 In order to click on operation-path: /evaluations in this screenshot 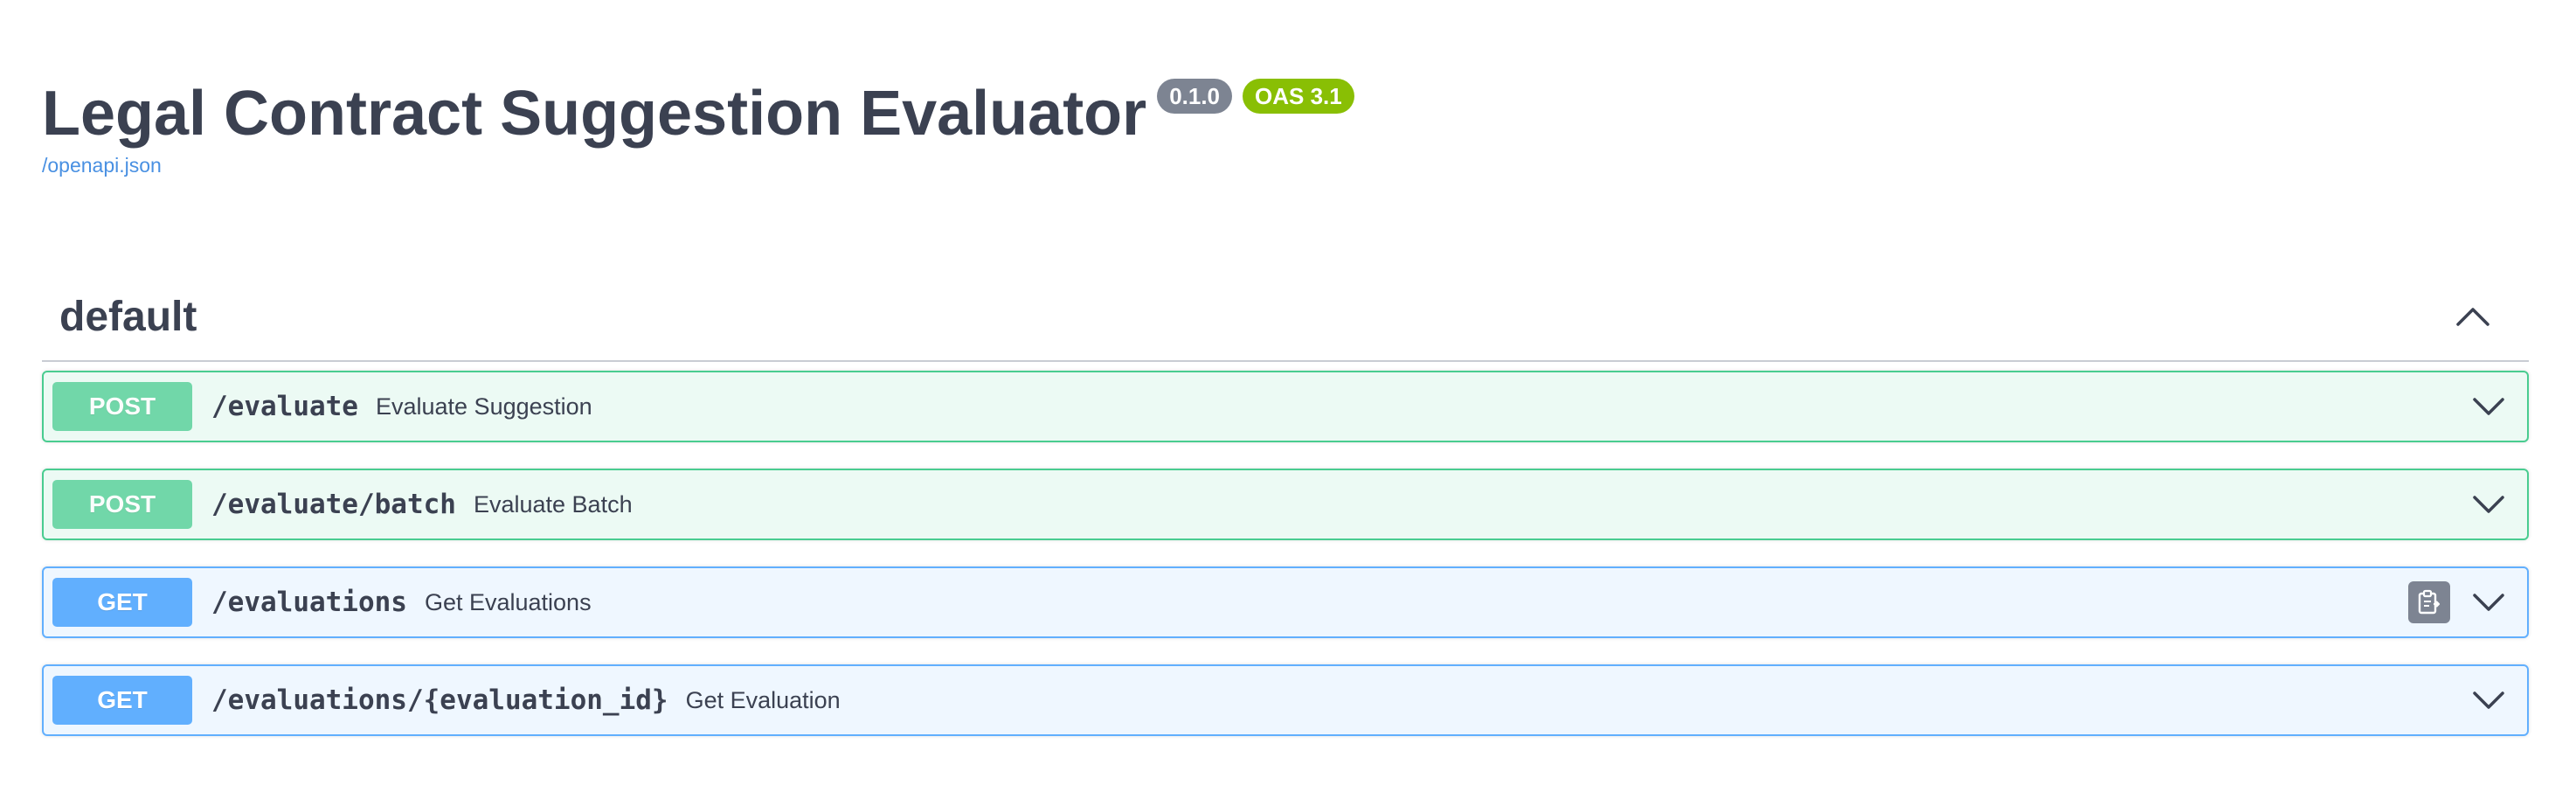, I will do `click(309, 602)`.